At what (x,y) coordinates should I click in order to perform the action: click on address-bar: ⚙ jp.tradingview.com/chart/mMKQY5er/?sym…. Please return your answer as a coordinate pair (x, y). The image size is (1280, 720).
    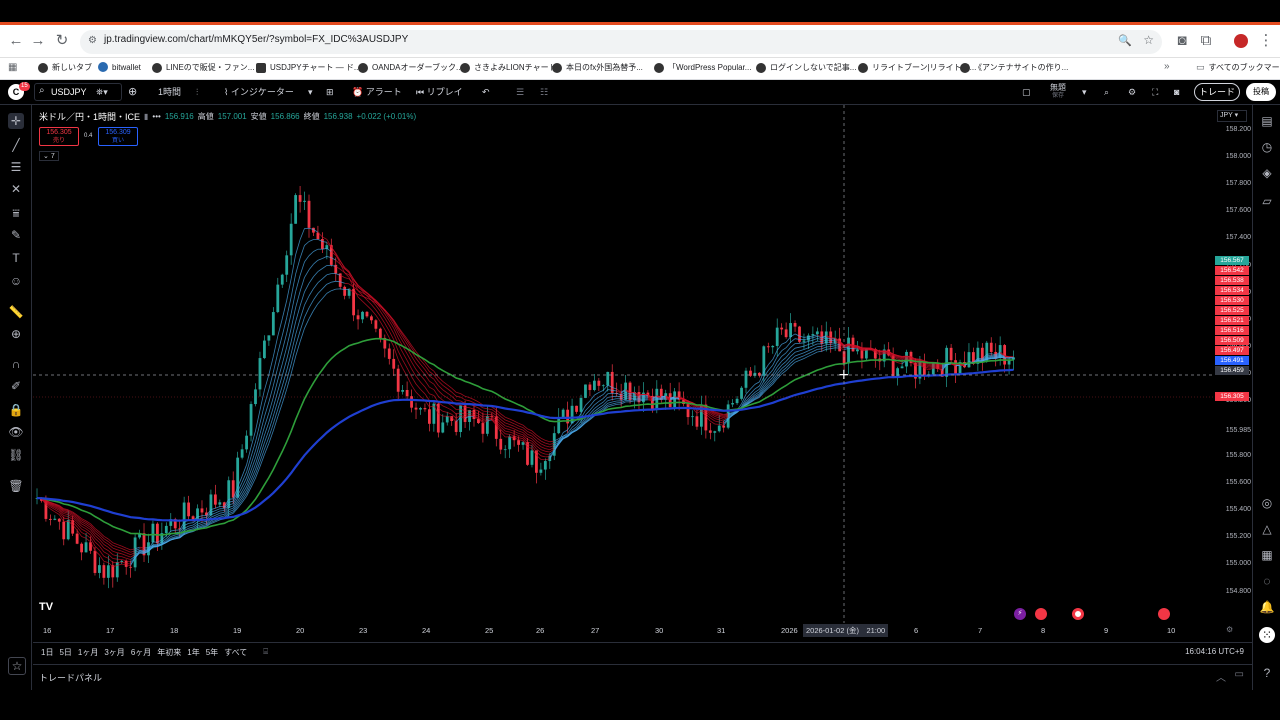
    Looking at the image, I should click on (621, 42).